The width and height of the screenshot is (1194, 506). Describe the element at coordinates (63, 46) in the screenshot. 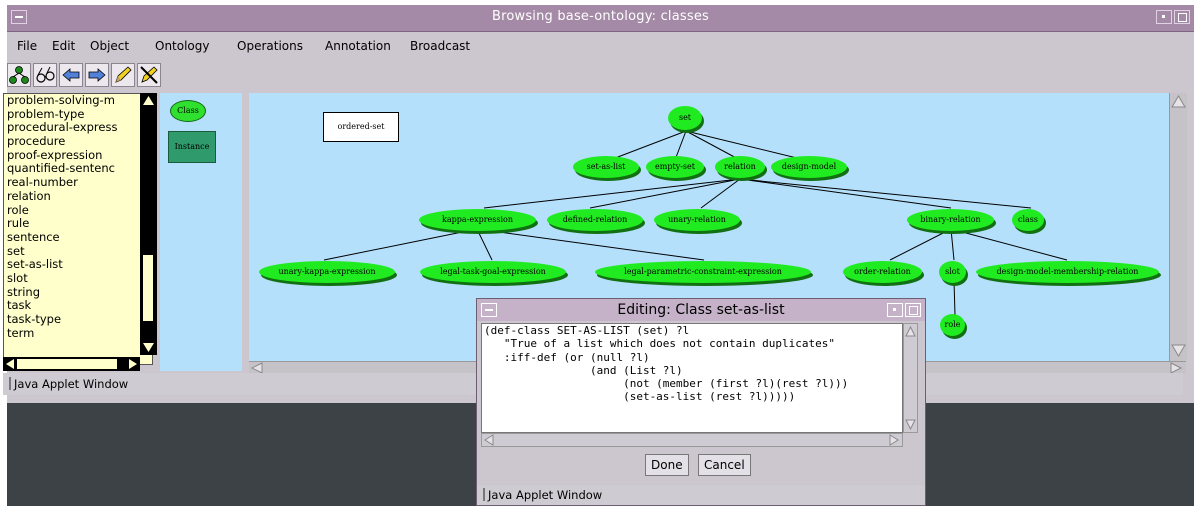

I see `menu-edit: Edit` at that location.